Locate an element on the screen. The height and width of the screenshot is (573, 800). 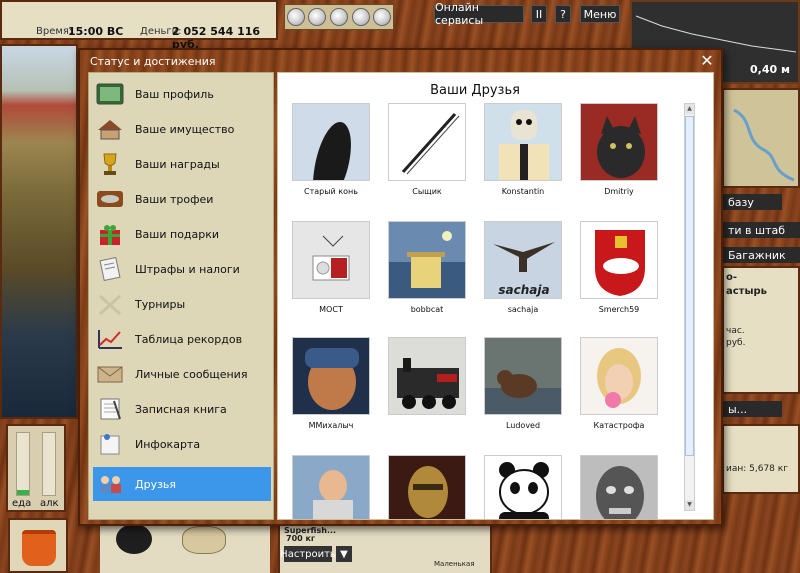
friend-card: sachaja sachaja is located at coordinates (523, 267).